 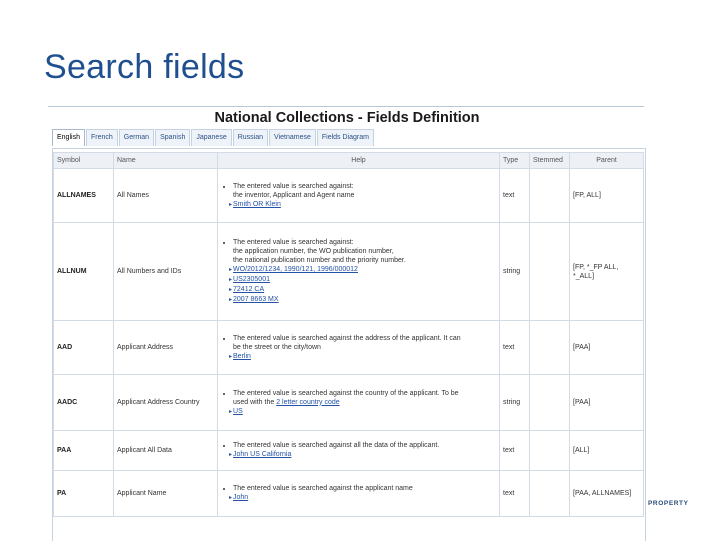 What do you see at coordinates (549, 160) in the screenshot?
I see `column-header-stemmed: Stemmed` at bounding box center [549, 160].